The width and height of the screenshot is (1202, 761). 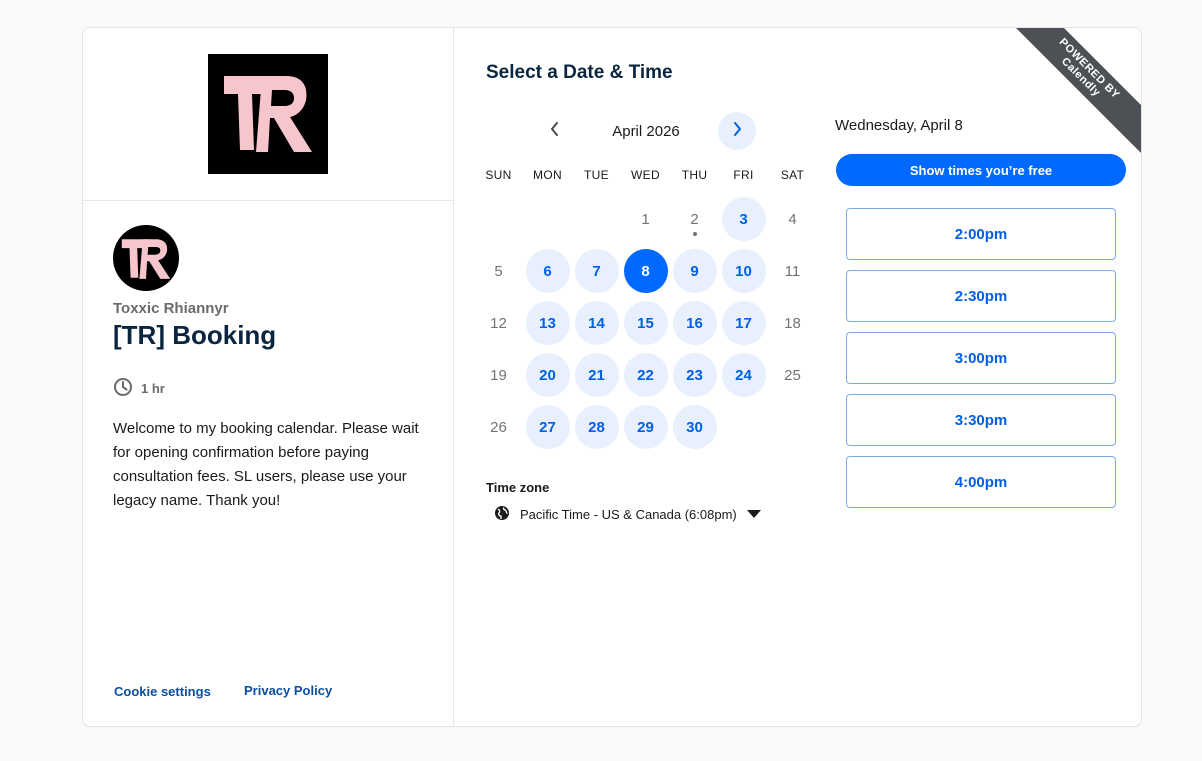 I want to click on section-title: Select a Date & Time, so click(x=579, y=72).